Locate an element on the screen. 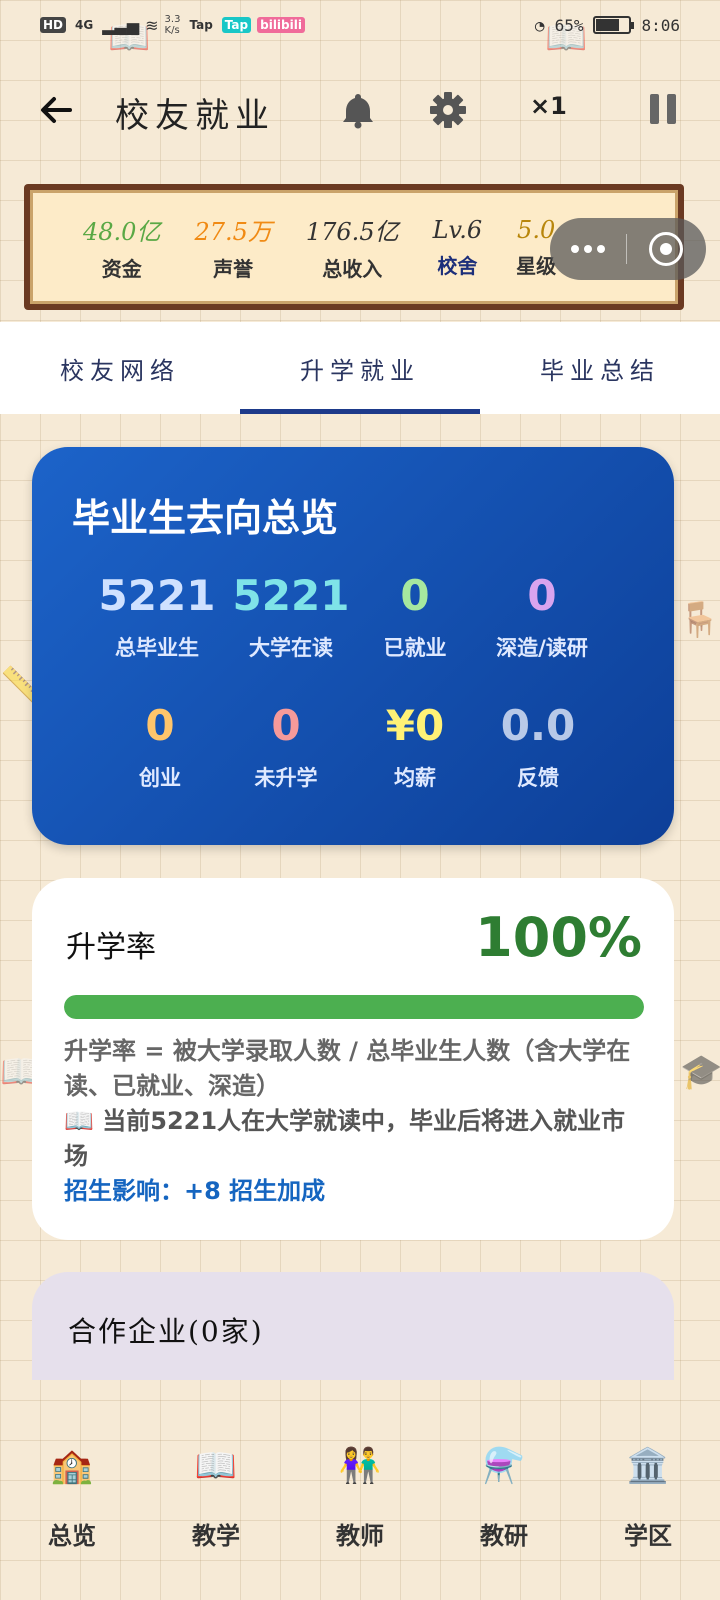  battery-icon is located at coordinates (614, 25).